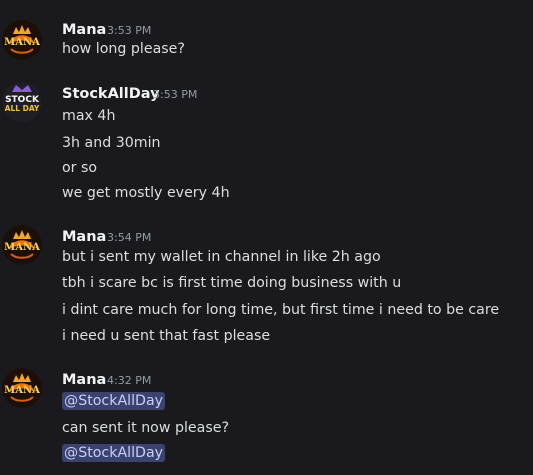 This screenshot has width=533, height=475. Describe the element at coordinates (146, 428) in the screenshot. I see `message-text: can sent it now please?` at that location.